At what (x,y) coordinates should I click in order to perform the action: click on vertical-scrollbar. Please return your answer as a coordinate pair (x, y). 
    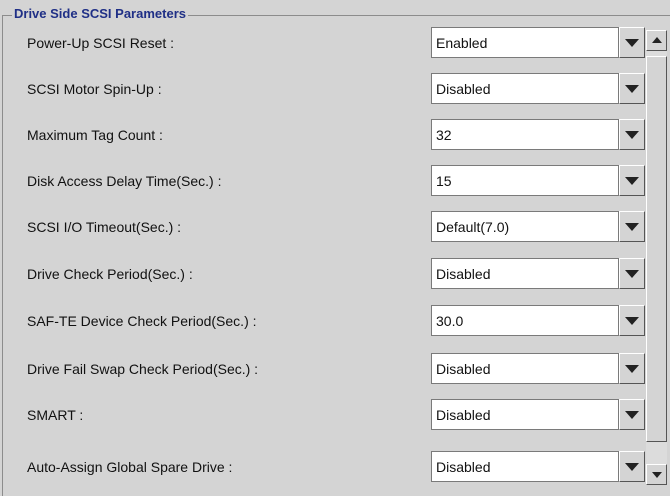
    Looking at the image, I should click on (656, 257).